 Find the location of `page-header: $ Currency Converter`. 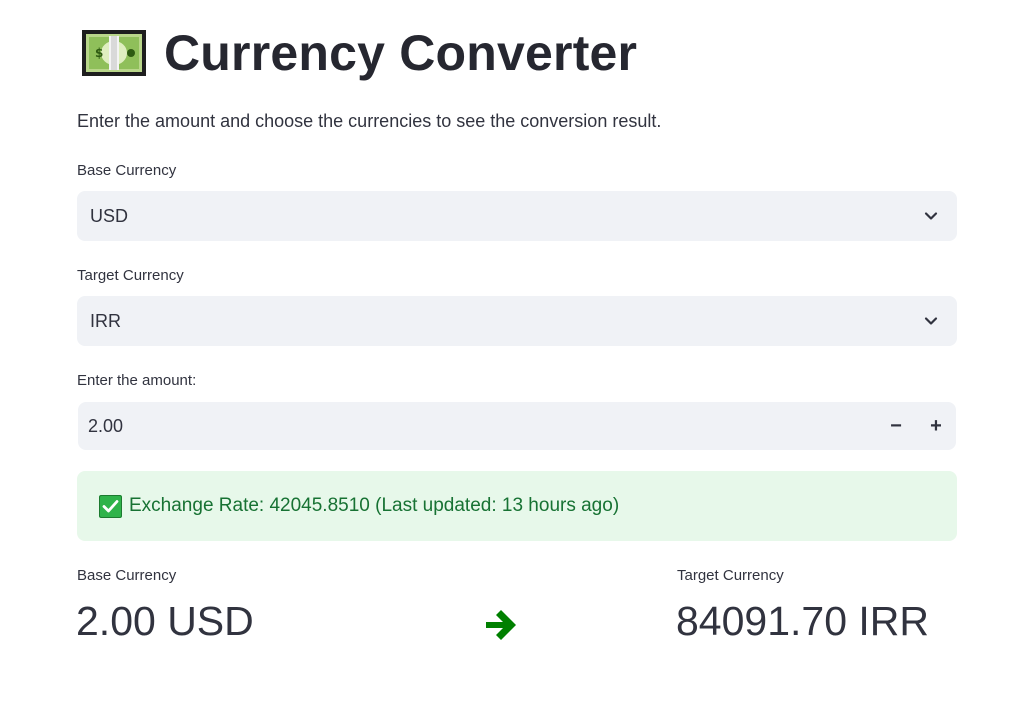

page-header: $ Currency Converter is located at coordinates (359, 53).